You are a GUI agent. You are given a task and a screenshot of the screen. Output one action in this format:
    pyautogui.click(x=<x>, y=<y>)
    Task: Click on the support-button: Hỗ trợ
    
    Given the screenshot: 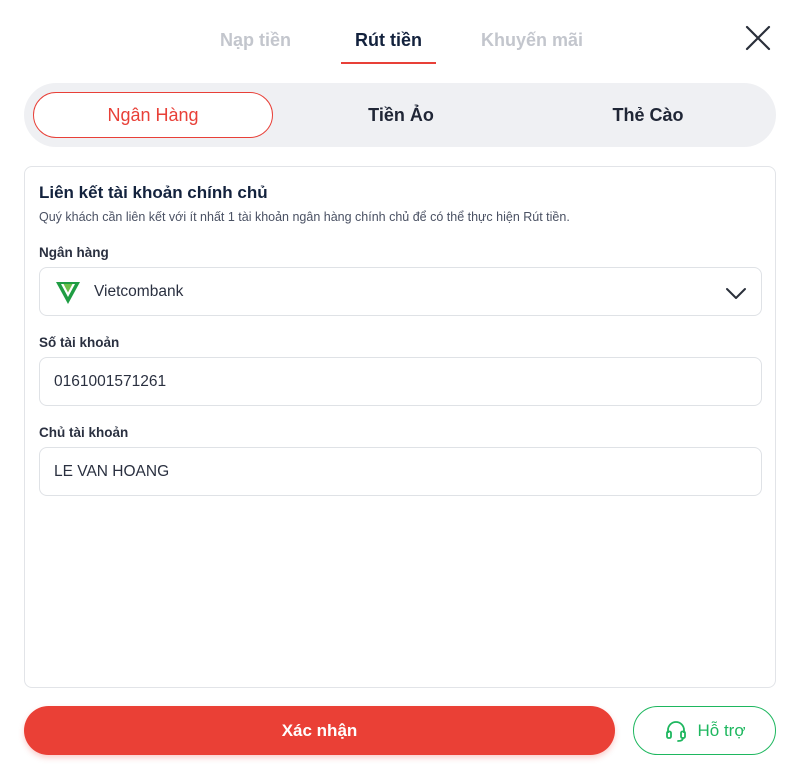 What is the action you would take?
    pyautogui.click(x=704, y=730)
    